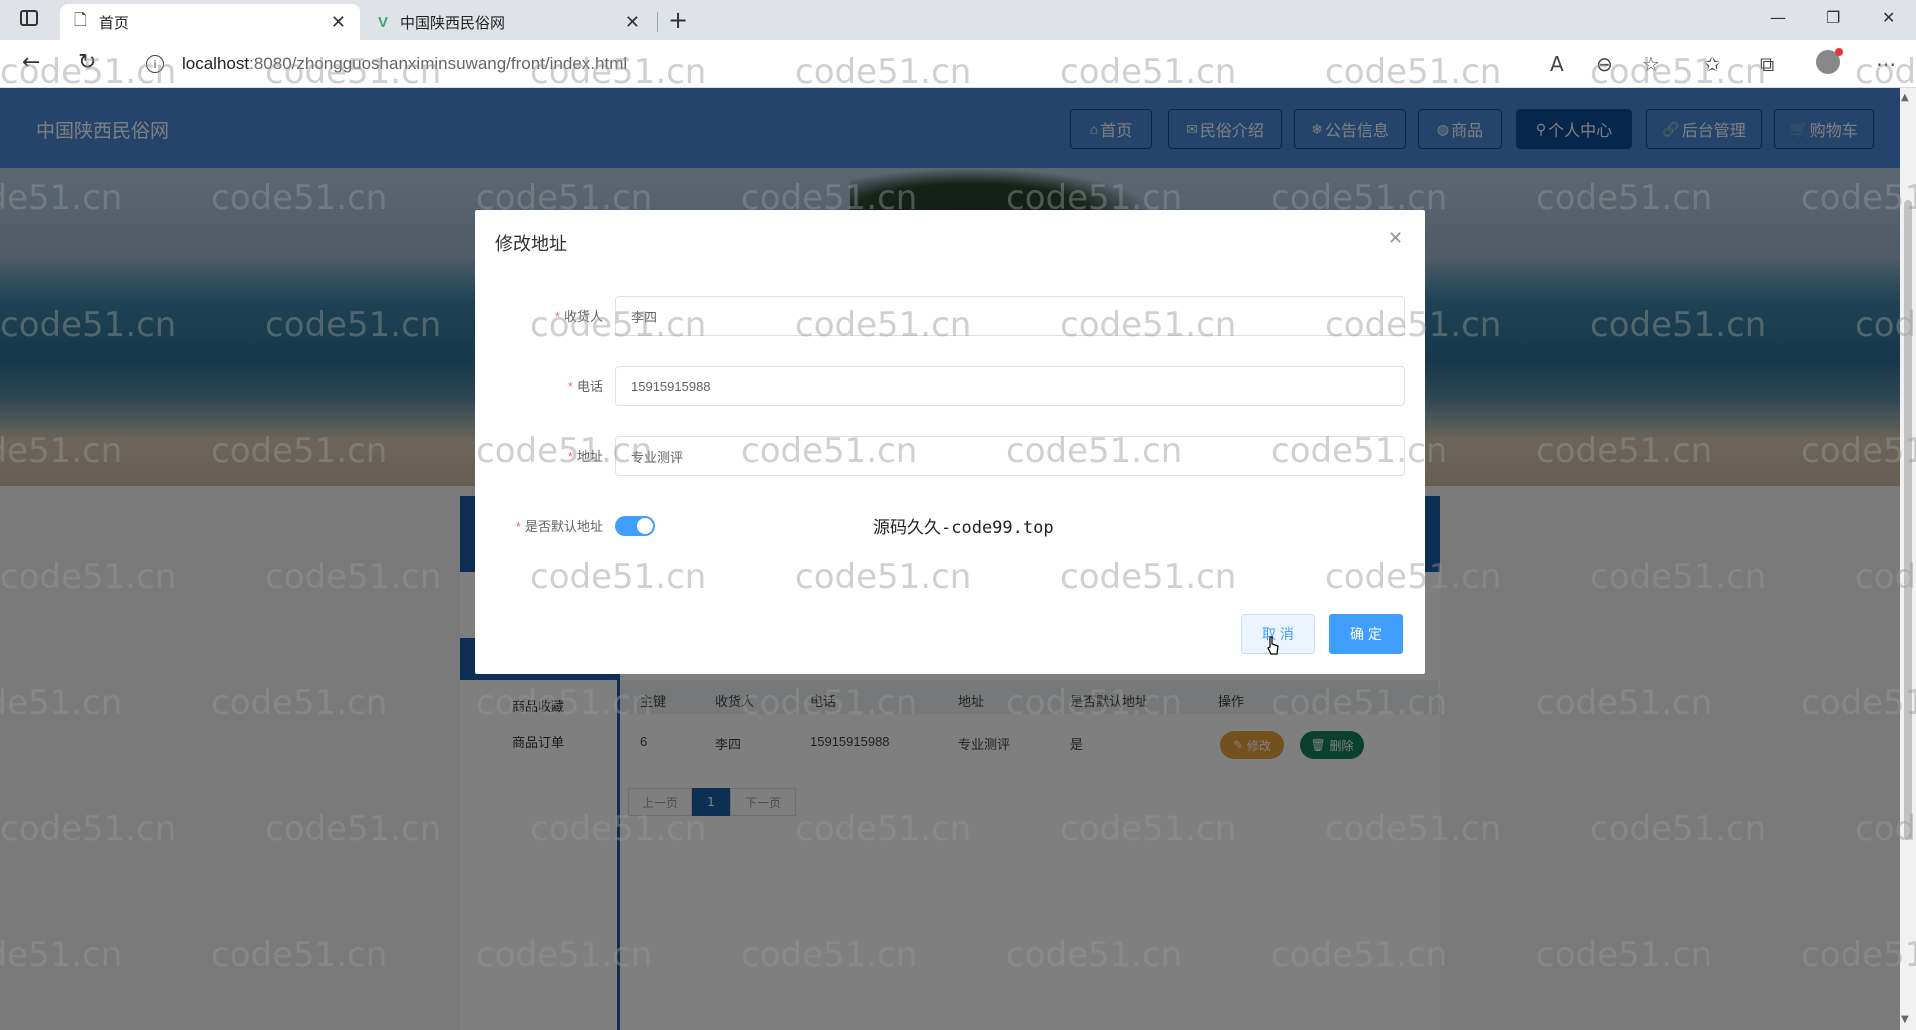 The width and height of the screenshot is (1916, 1030). What do you see at coordinates (958, 20) in the screenshot?
I see `browser-tab-bar: 🗋 首页 ✕ V 中国陕西民俗网 ✕ + — ❐ ✕` at bounding box center [958, 20].